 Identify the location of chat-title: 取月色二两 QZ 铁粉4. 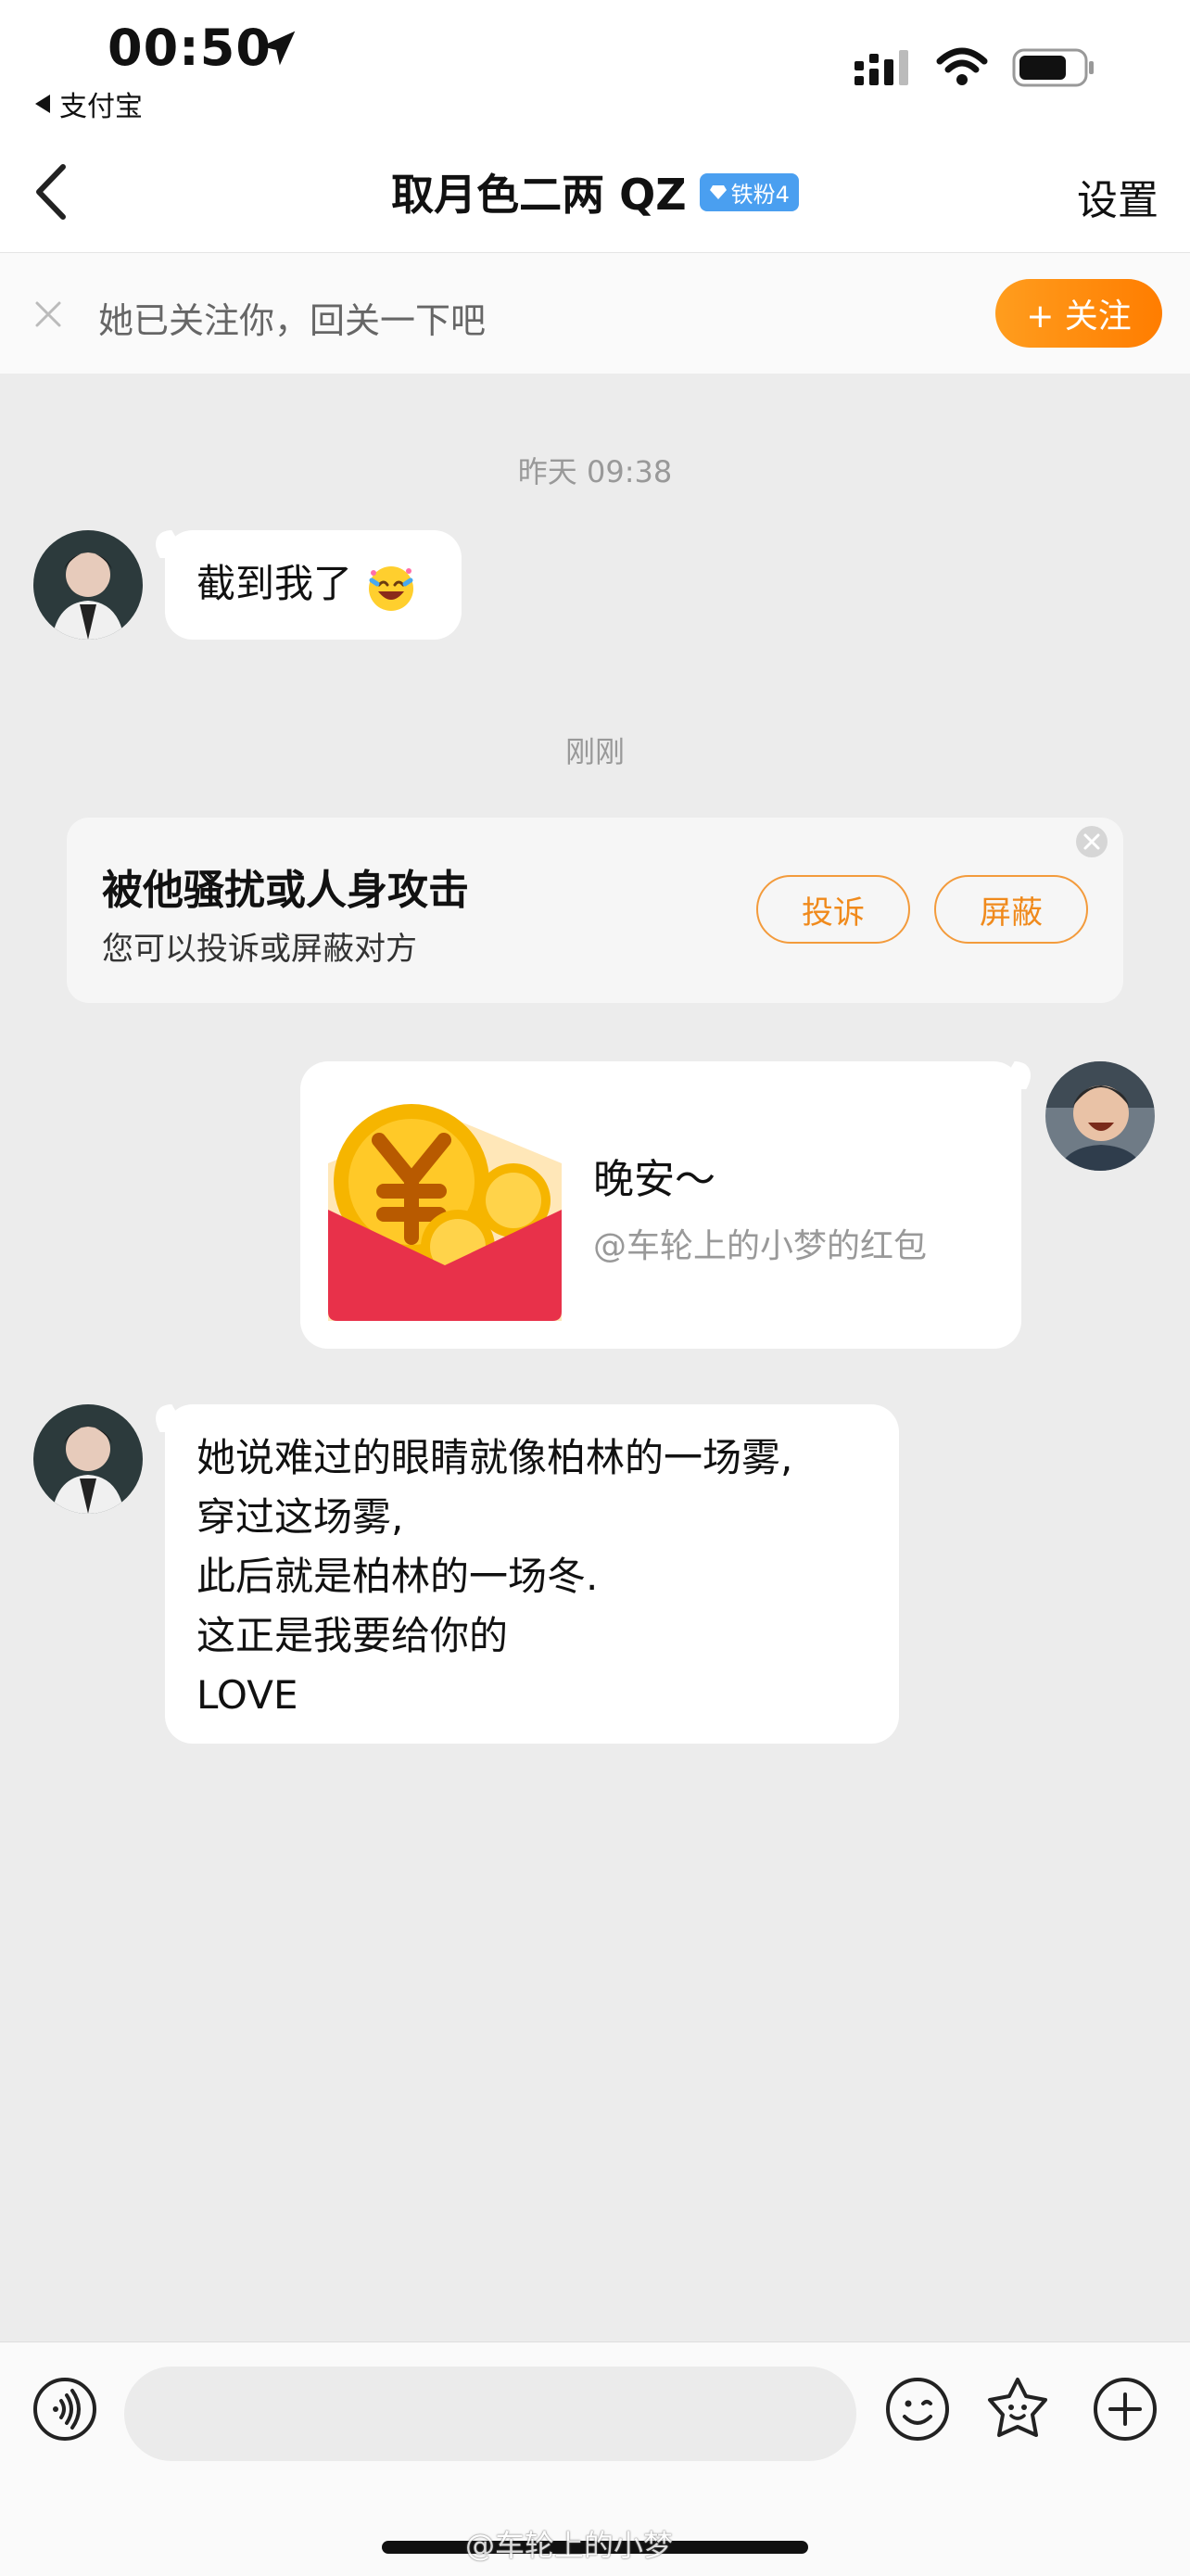
(595, 191).